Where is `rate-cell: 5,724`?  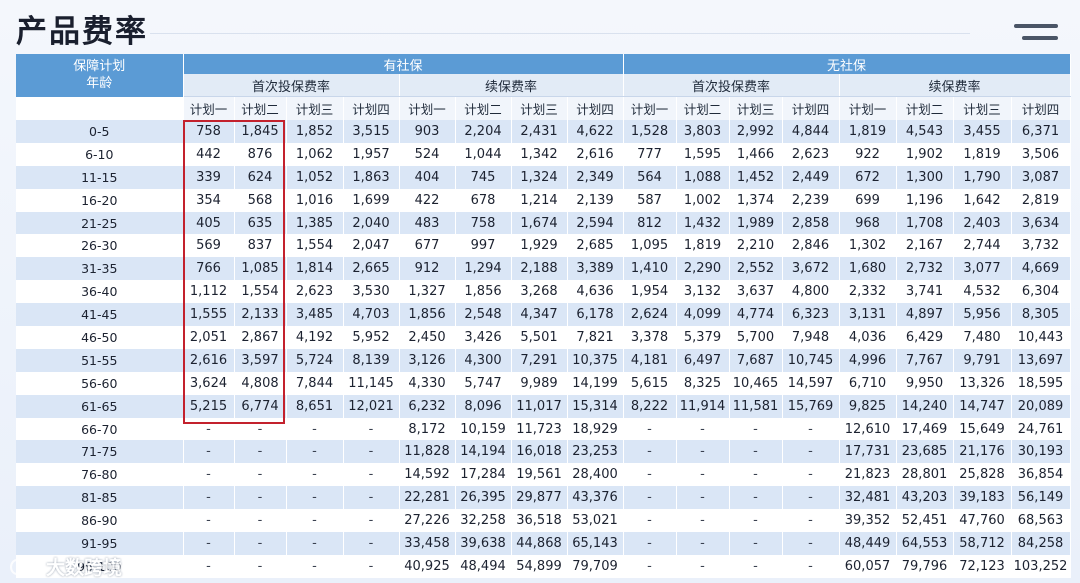
rate-cell: 5,724 is located at coordinates (315, 360).